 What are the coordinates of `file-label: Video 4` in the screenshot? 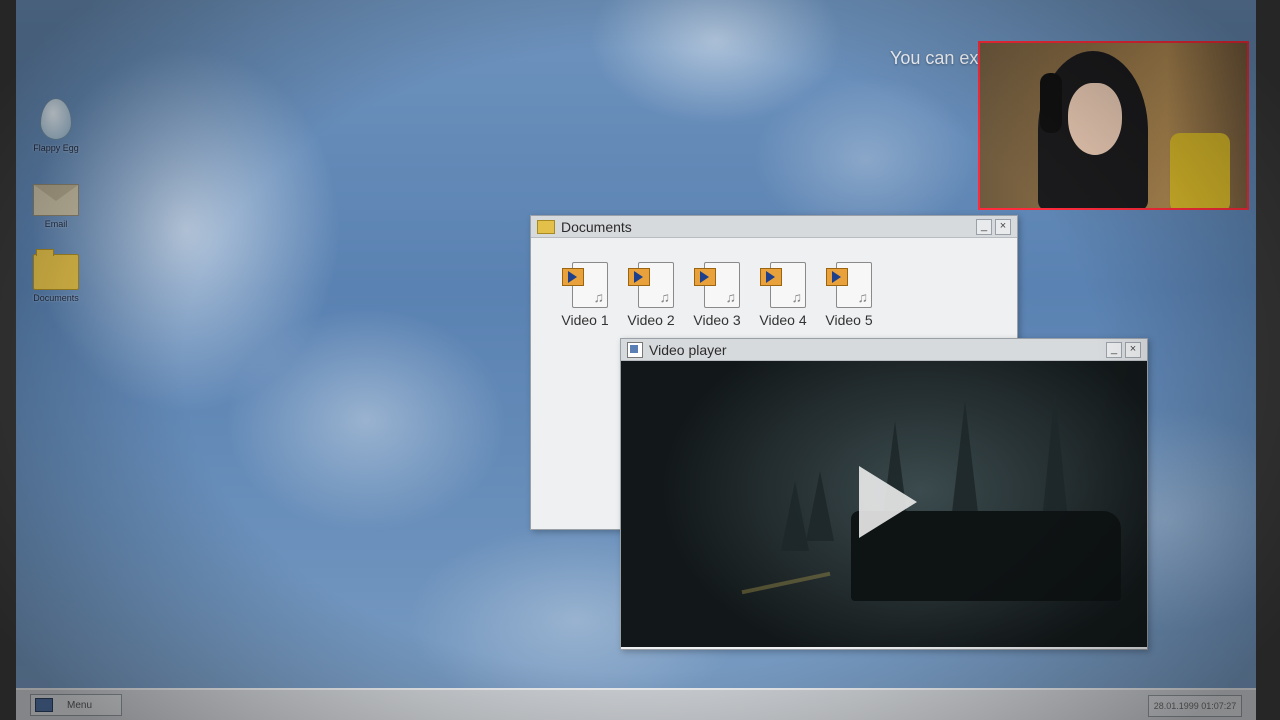 It's located at (783, 320).